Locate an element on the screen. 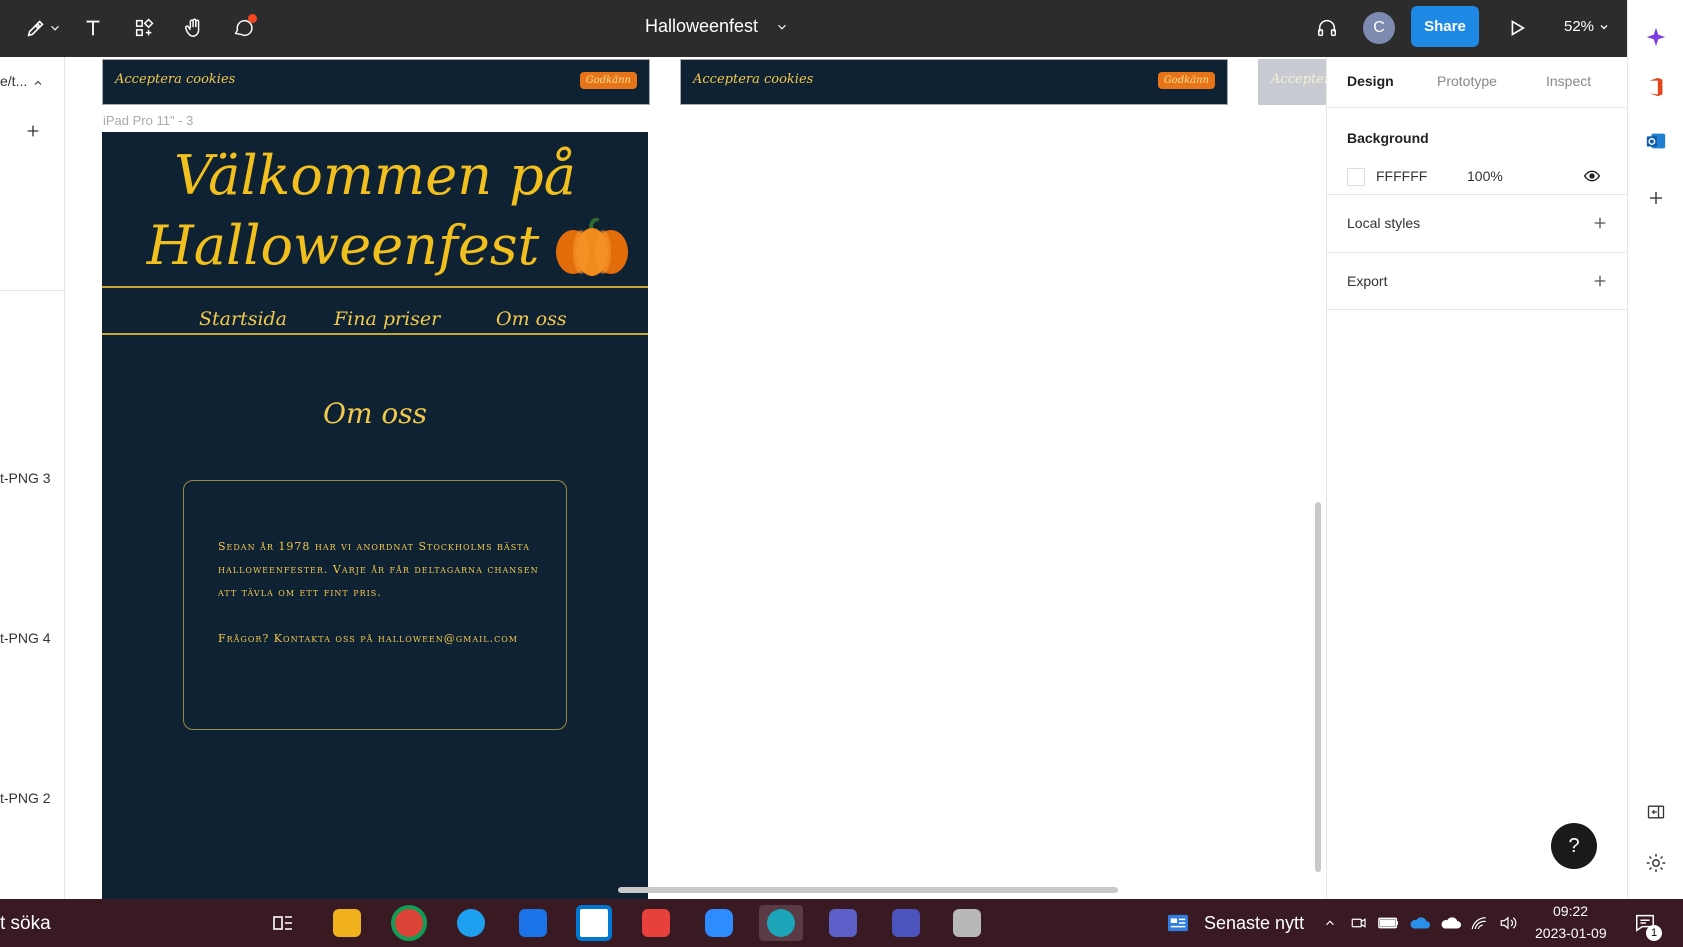 This screenshot has height=947, width=1683. battery-icon is located at coordinates (1389, 923).